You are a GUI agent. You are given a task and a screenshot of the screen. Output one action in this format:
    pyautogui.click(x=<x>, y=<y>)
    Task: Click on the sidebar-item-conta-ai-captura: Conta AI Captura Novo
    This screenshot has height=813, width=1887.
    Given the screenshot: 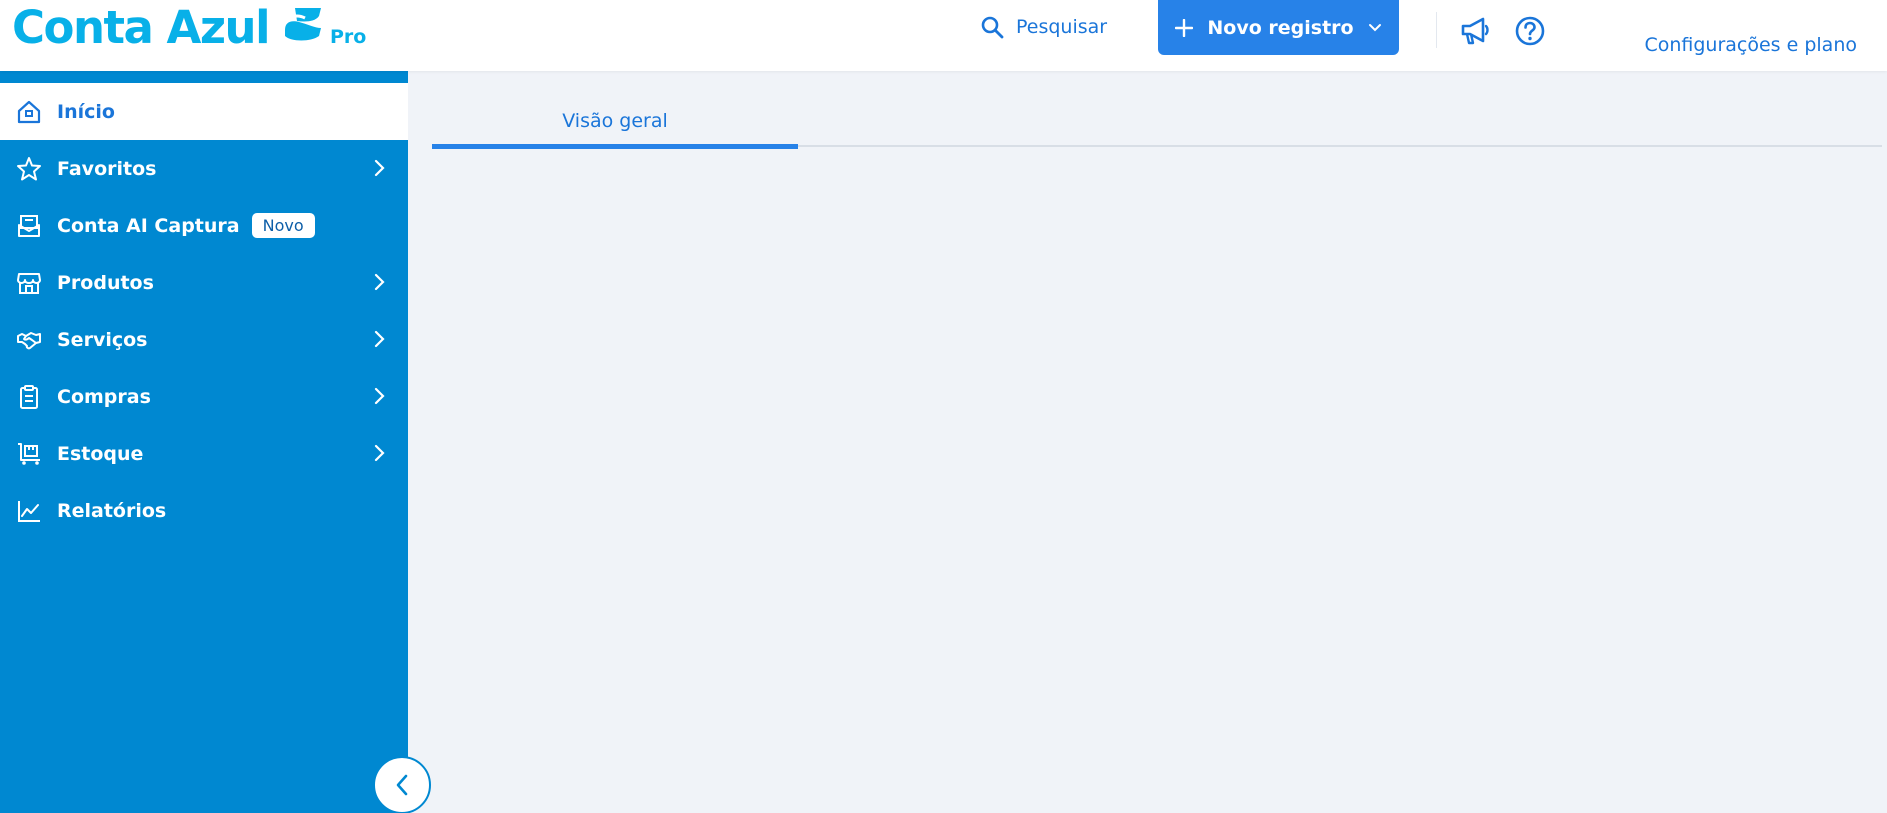 What is the action you would take?
    pyautogui.click(x=204, y=225)
    